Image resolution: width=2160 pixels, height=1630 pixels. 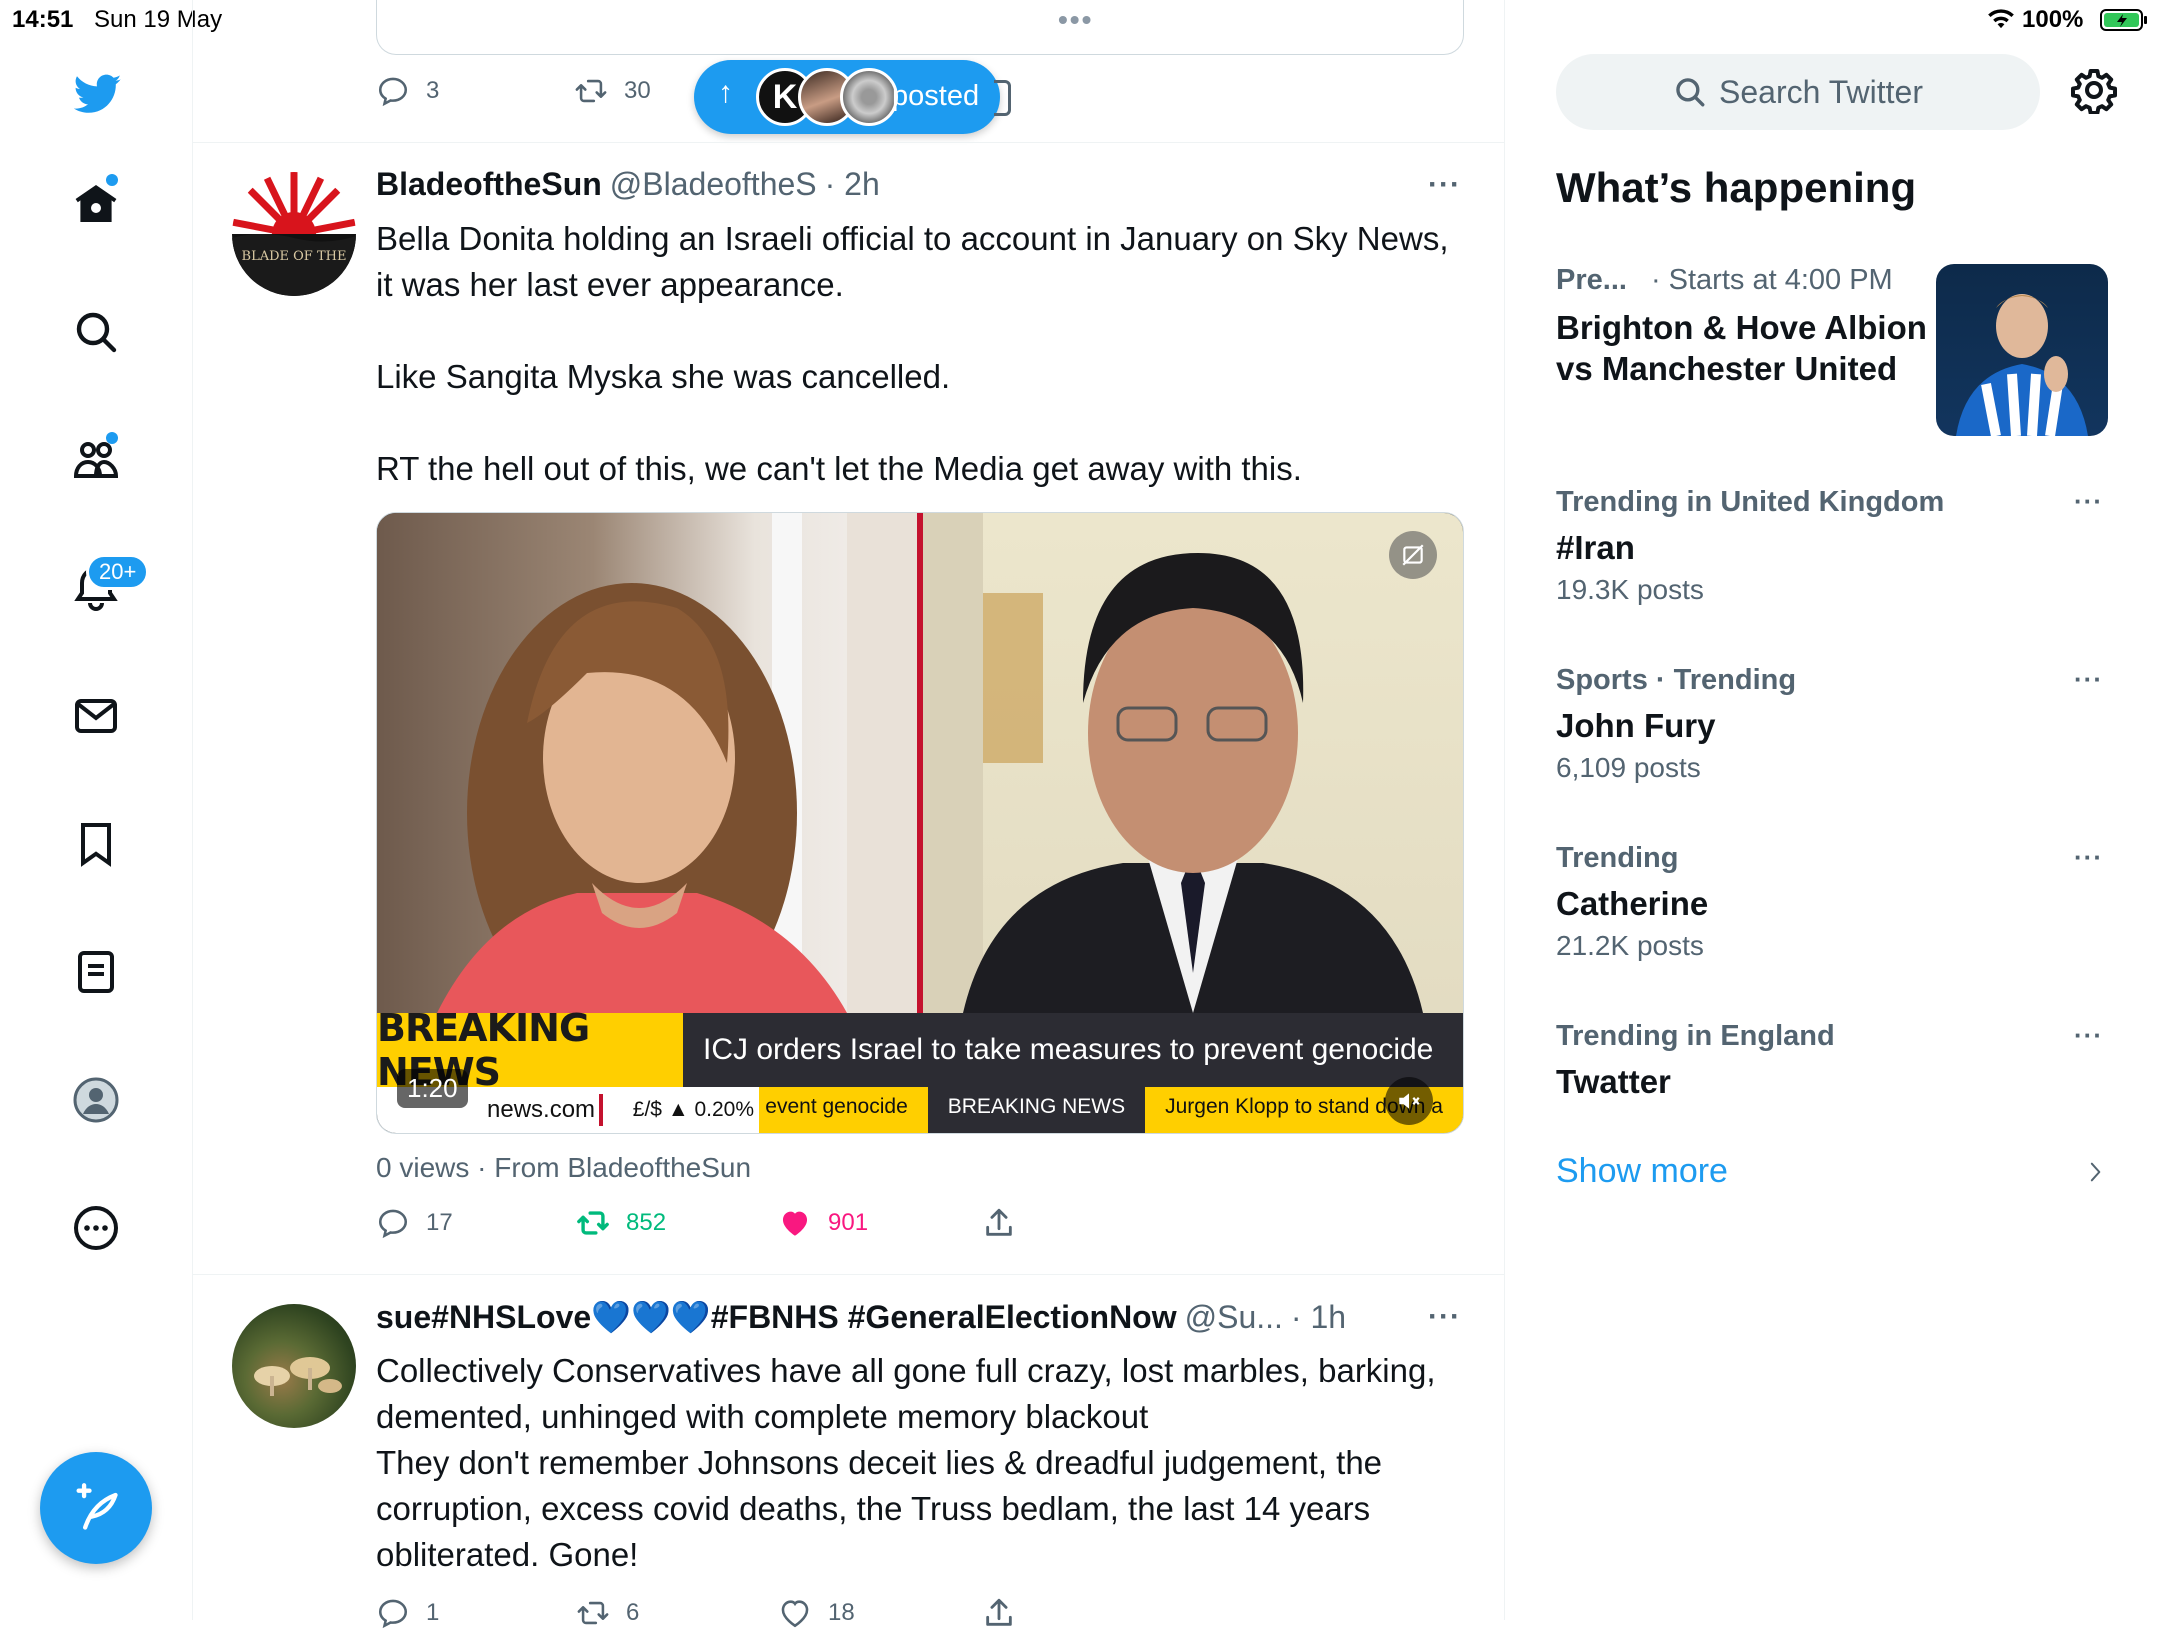 What do you see at coordinates (1821, 91) in the screenshot?
I see `search-placeholder: Search Twitter` at bounding box center [1821, 91].